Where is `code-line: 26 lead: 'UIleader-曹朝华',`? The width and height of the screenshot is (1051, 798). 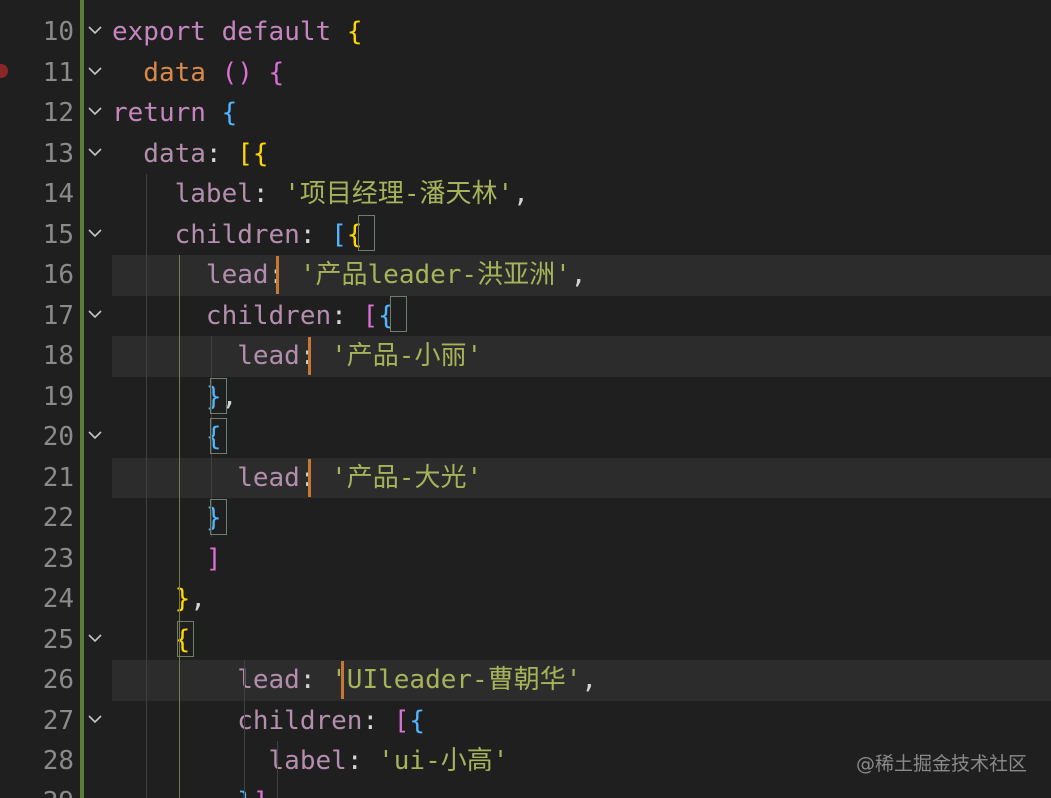 code-line: 26 lead: 'UIleader-曹朝华', is located at coordinates (525, 680).